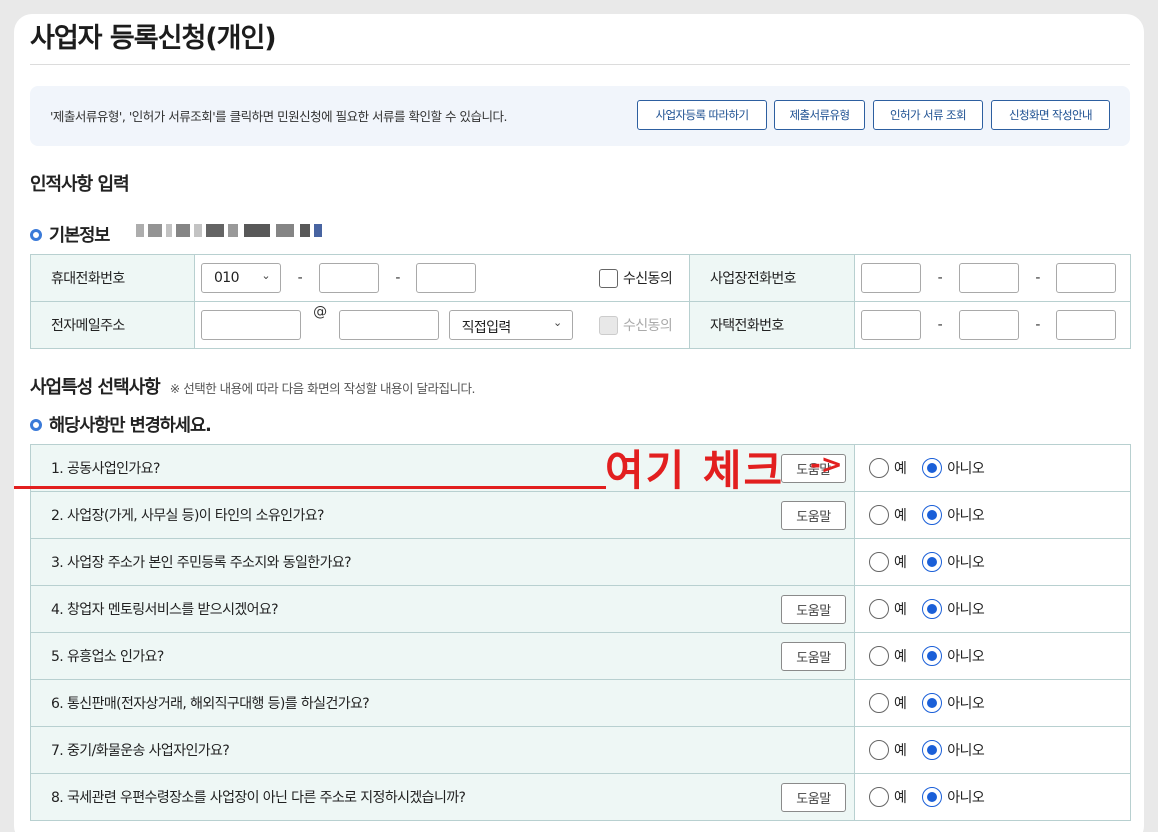 This screenshot has width=1158, height=832. I want to click on mobile-last-input, so click(446, 278).